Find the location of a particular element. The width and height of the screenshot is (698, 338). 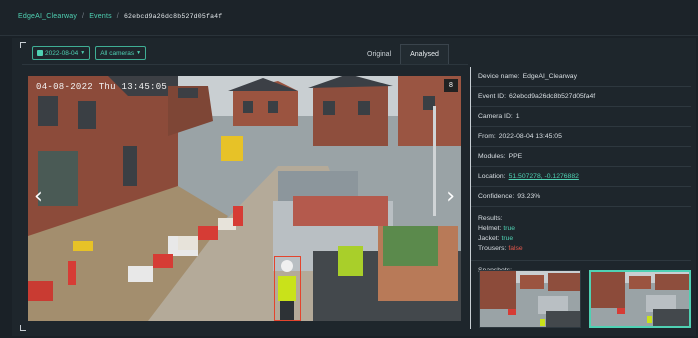

video-timestamp: 04-08-2022 Thu 13:45:05 is located at coordinates (102, 87).